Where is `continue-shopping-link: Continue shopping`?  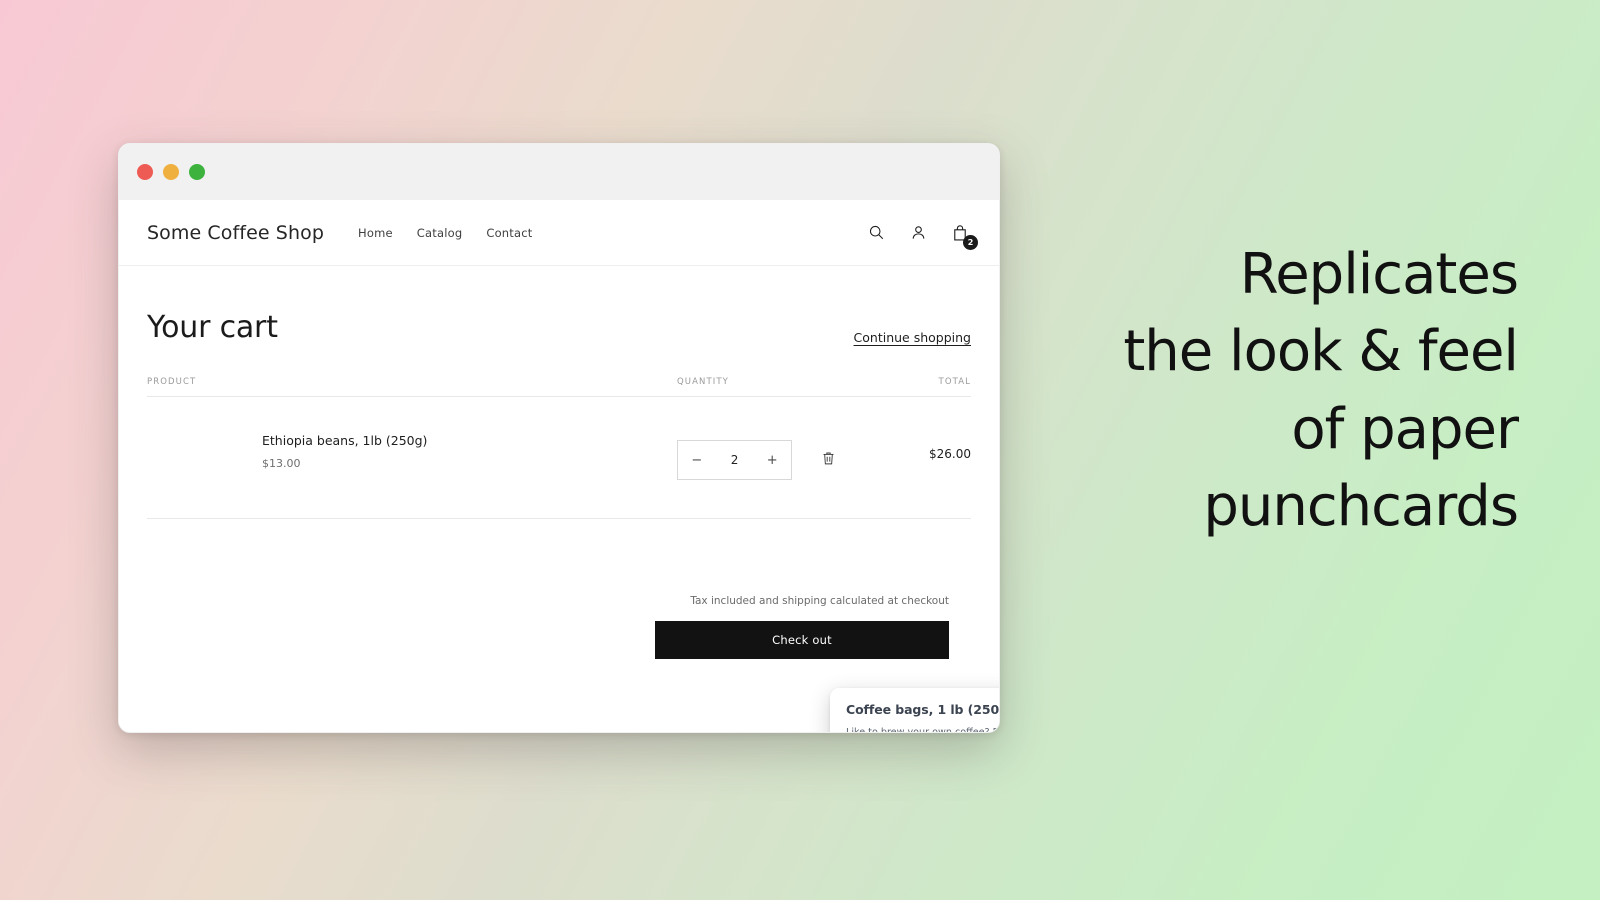 continue-shopping-link: Continue shopping is located at coordinates (912, 337).